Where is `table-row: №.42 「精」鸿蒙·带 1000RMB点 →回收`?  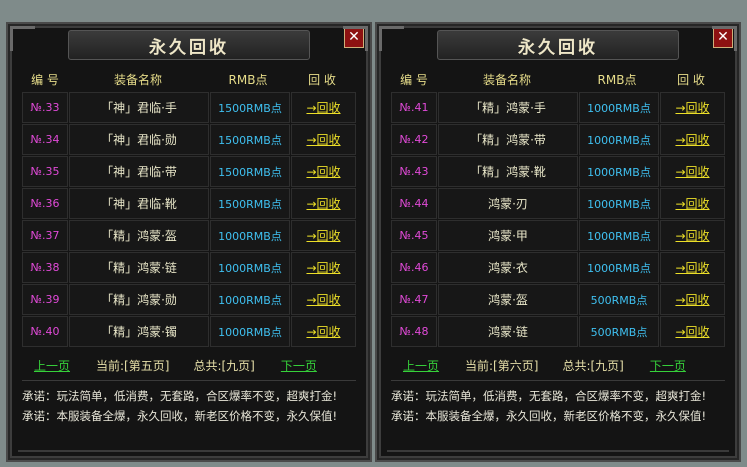
table-row: №.42 「精」鸿蒙·带 1000RMB点 →回收 is located at coordinates (558, 139).